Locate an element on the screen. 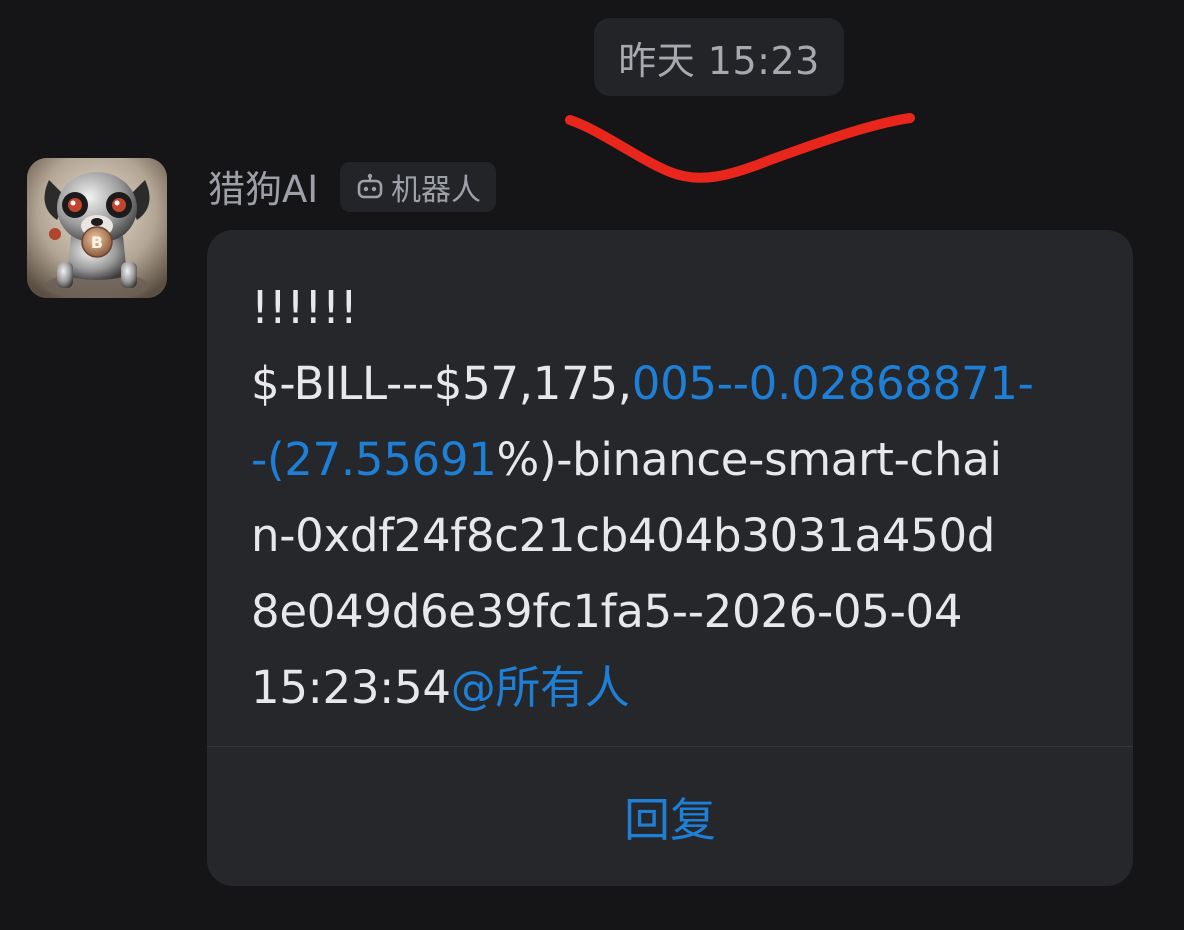 This screenshot has width=1184, height=930. sender-name: 猎狗AI is located at coordinates (263, 186).